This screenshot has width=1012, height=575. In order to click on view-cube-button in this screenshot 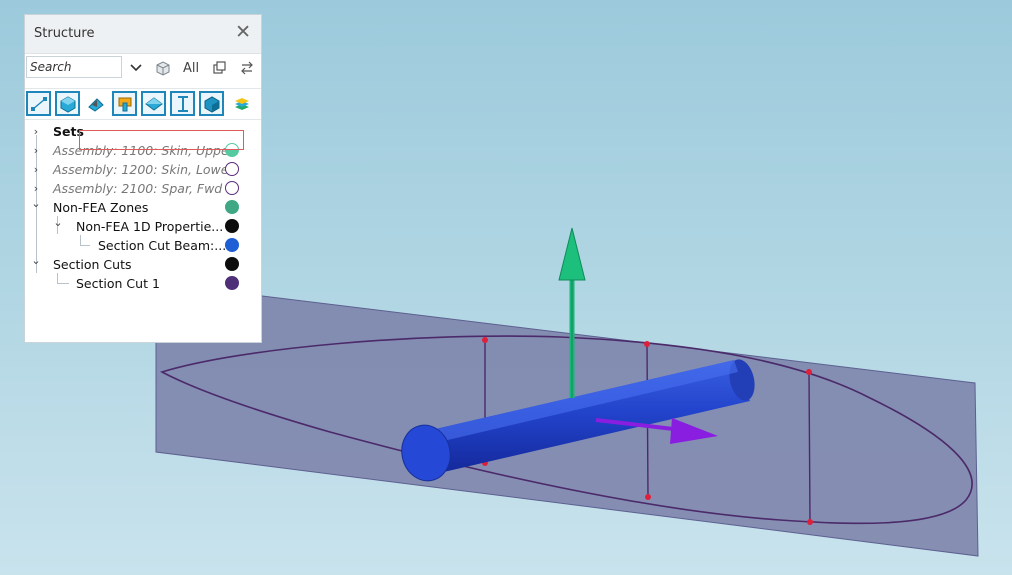, I will do `click(163, 68)`.